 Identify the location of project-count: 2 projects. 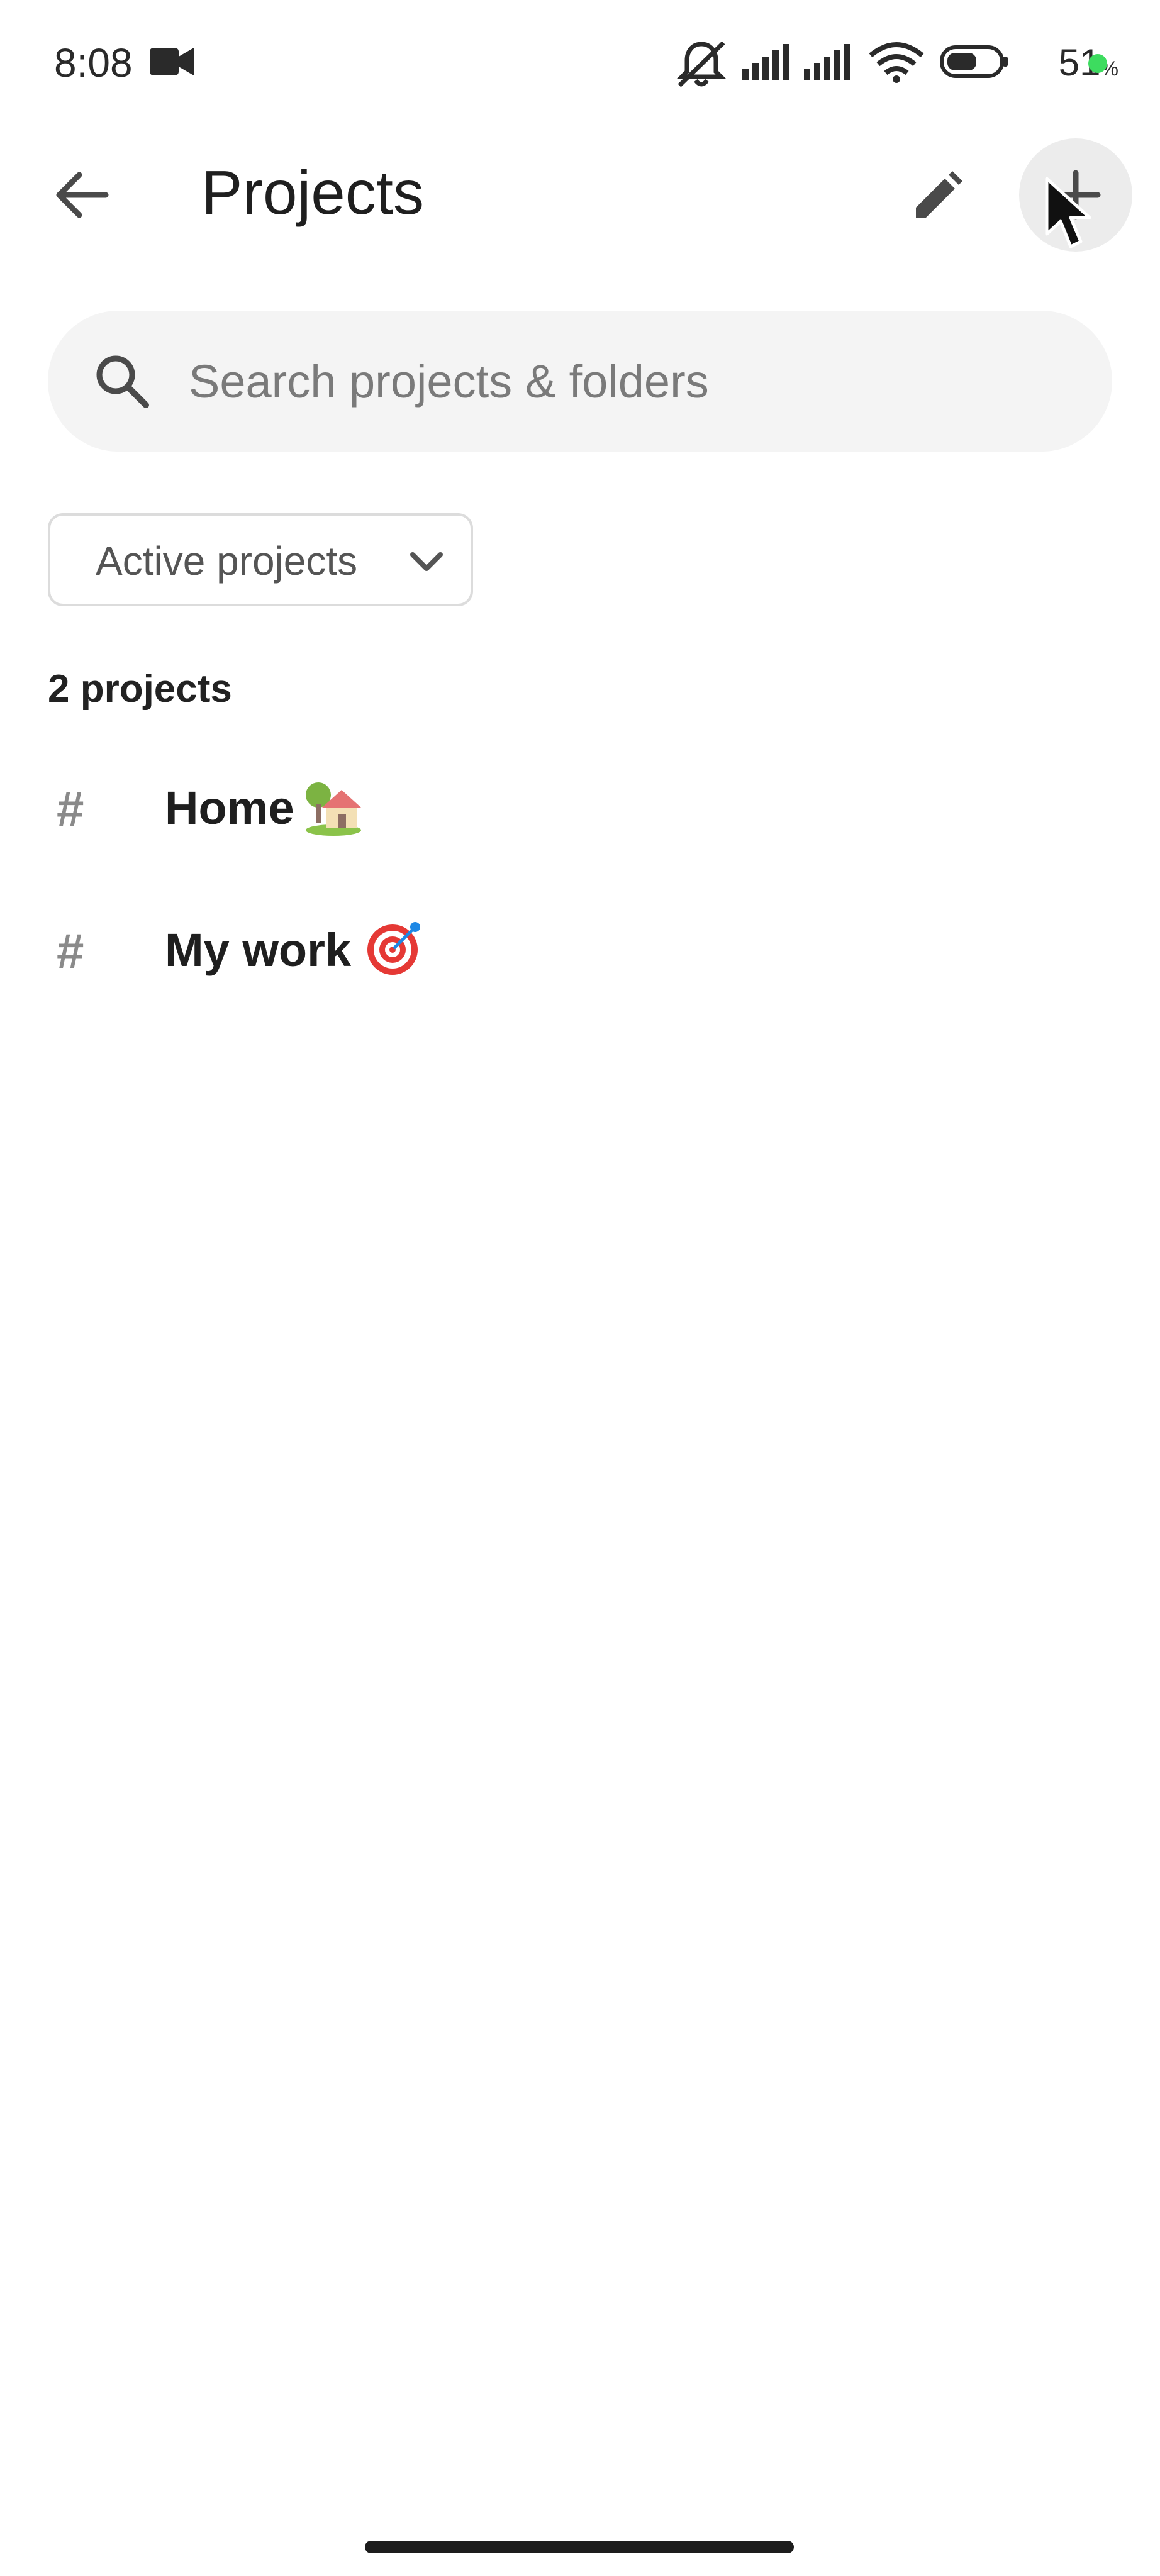
(140, 689).